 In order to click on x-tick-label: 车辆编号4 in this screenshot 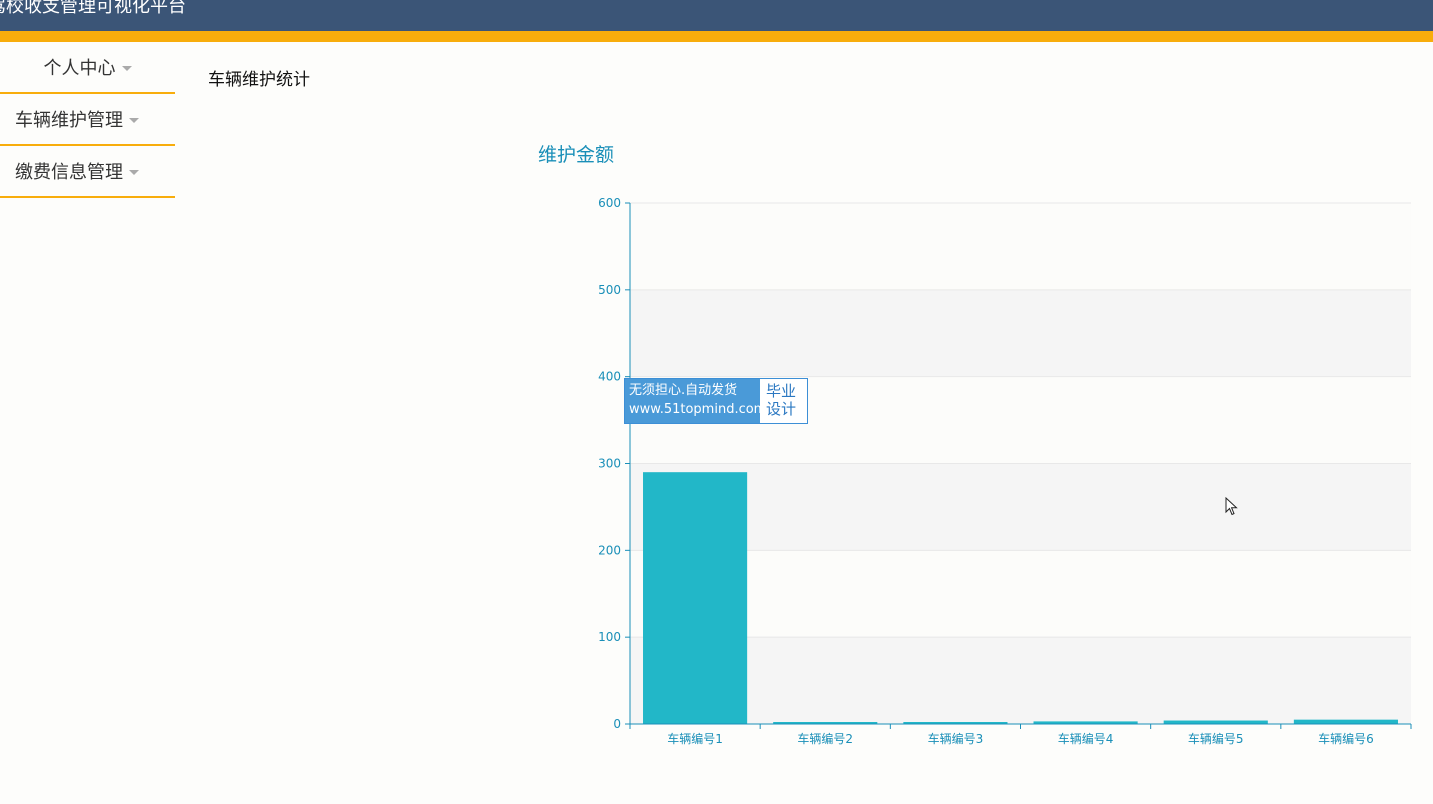, I will do `click(1086, 738)`.